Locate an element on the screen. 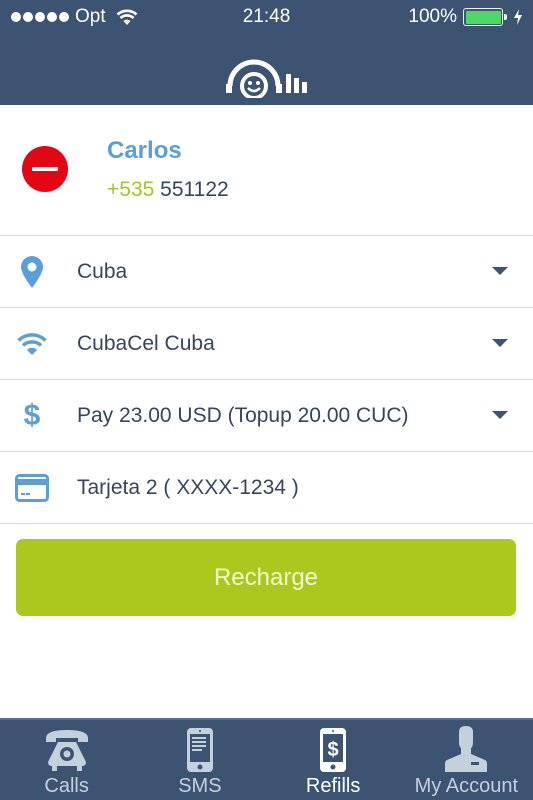 The height and width of the screenshot is (800, 533). status-bar: Opt 21:48 100% is located at coordinates (266, 18).